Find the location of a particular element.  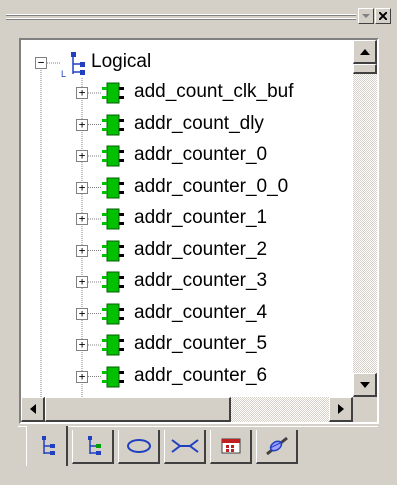

tree-item-label: addr_counter_5 is located at coordinates (201, 343).